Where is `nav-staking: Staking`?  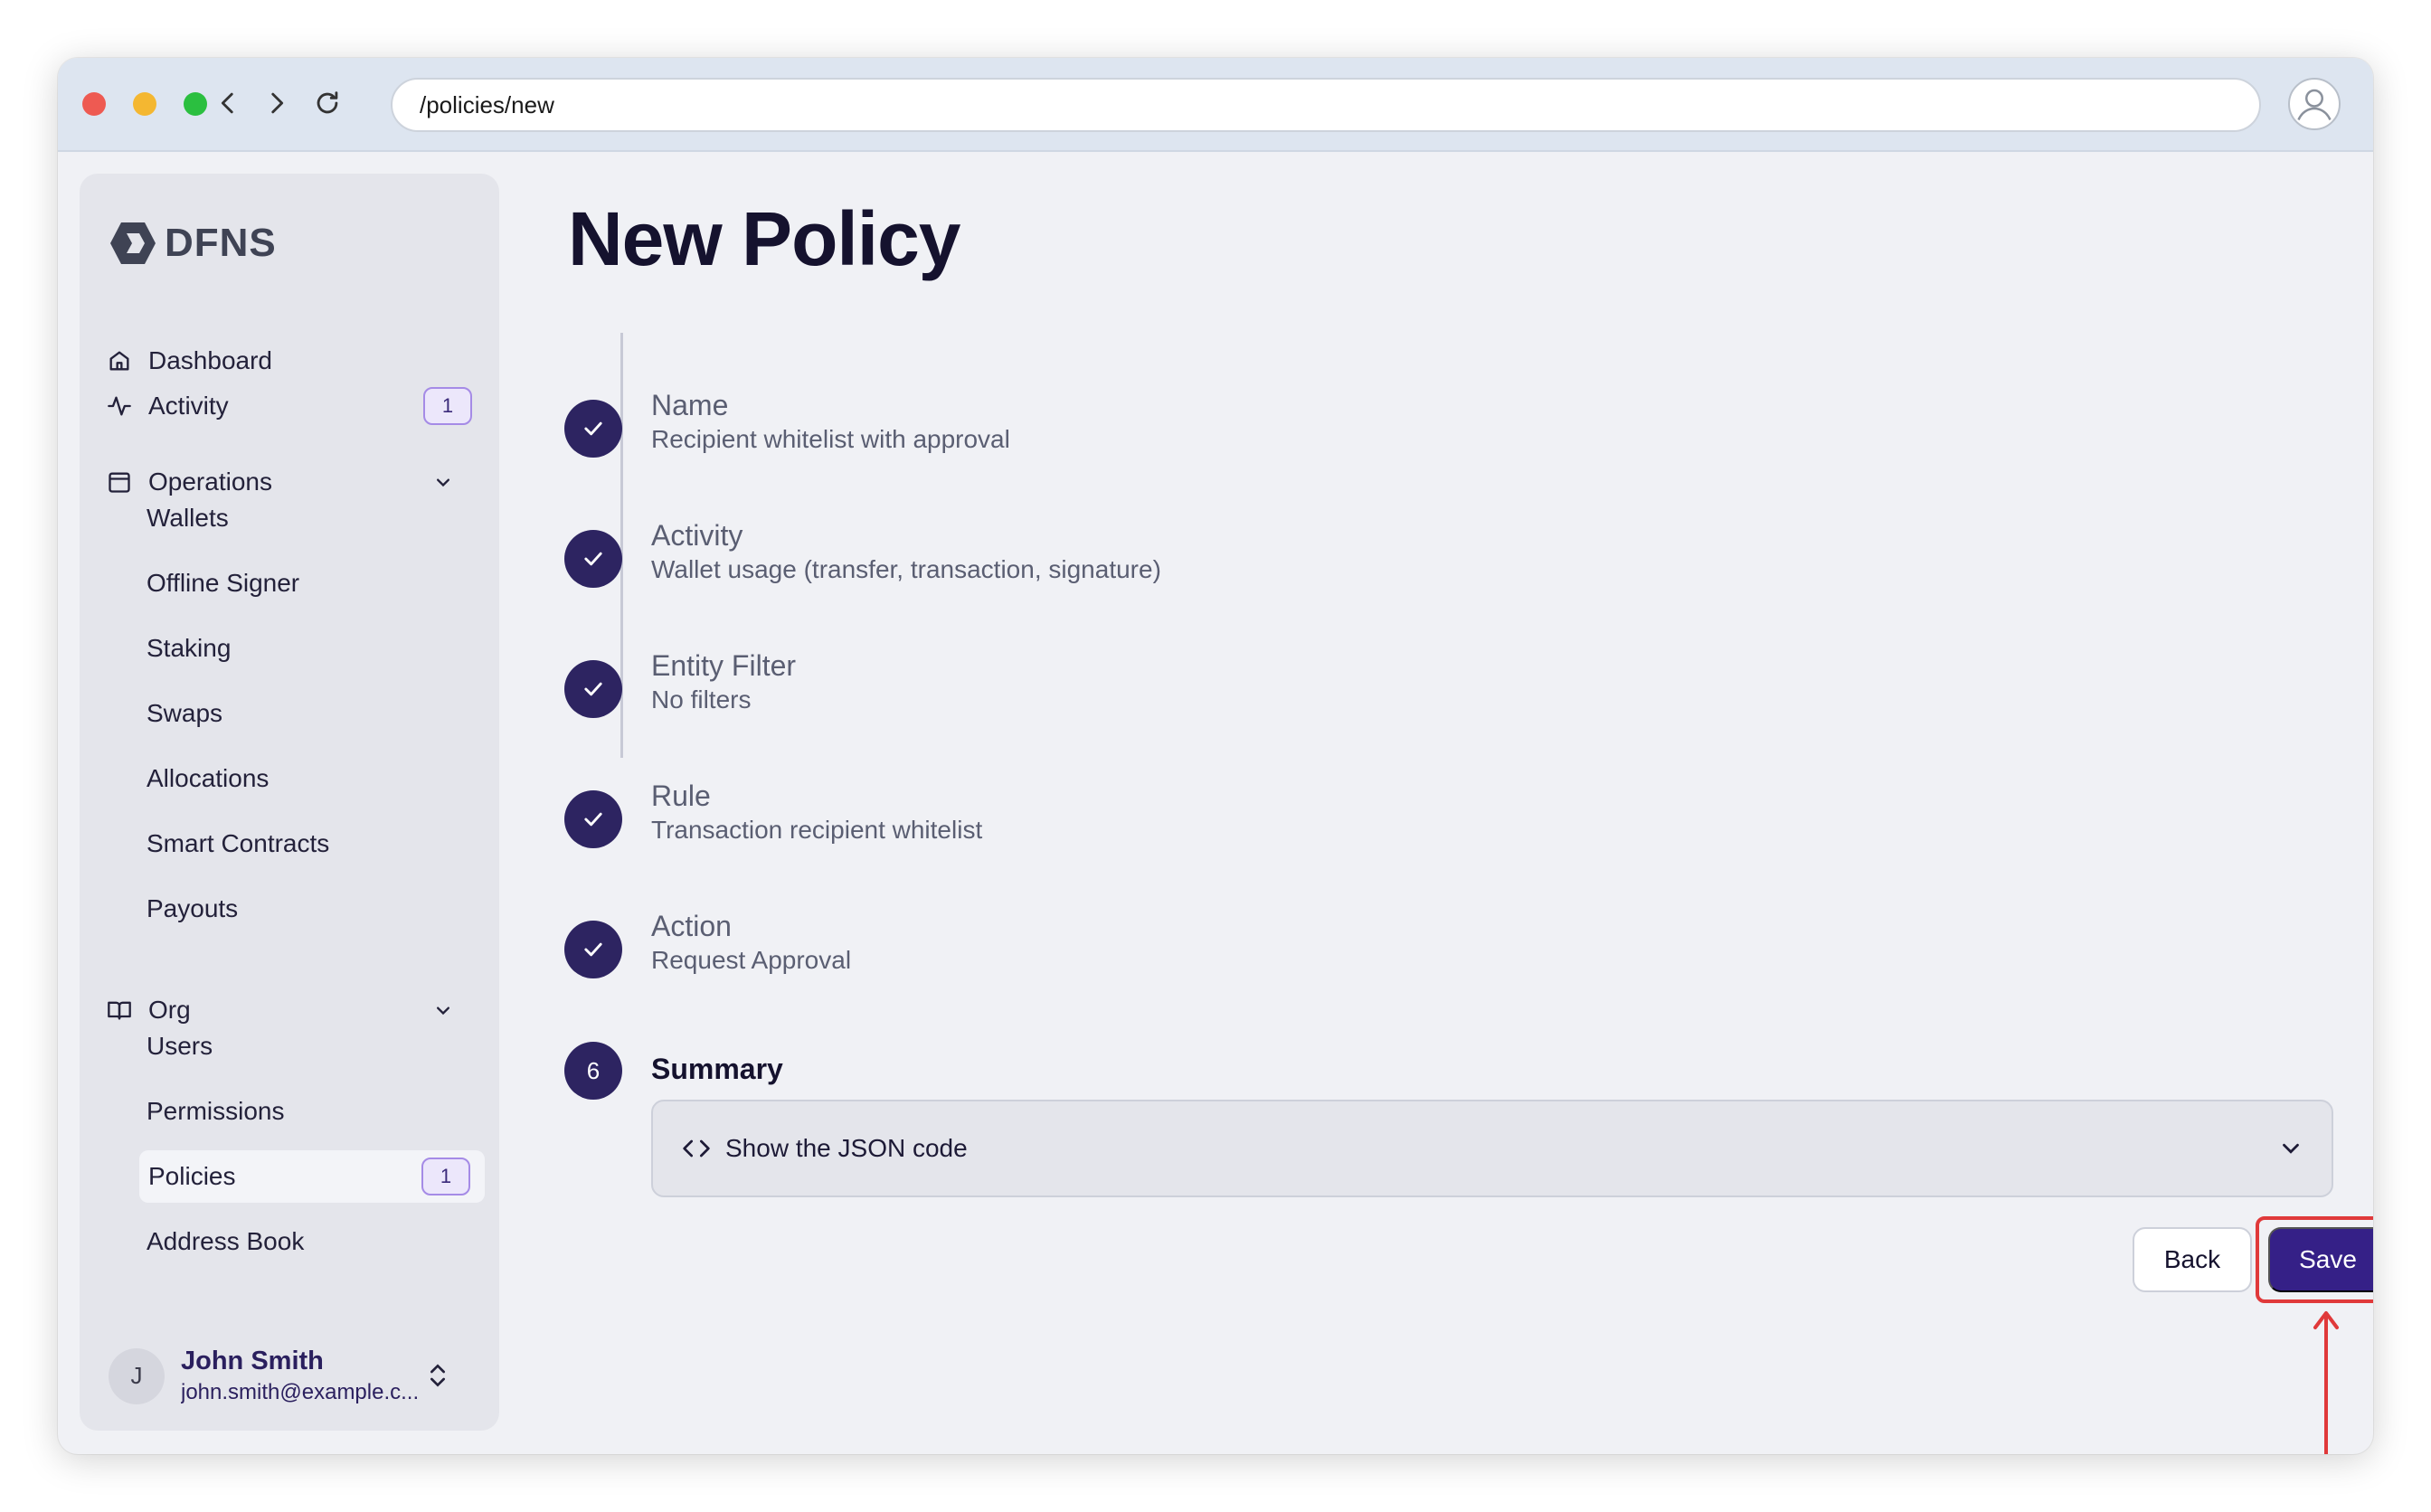 nav-staking: Staking is located at coordinates (310, 648).